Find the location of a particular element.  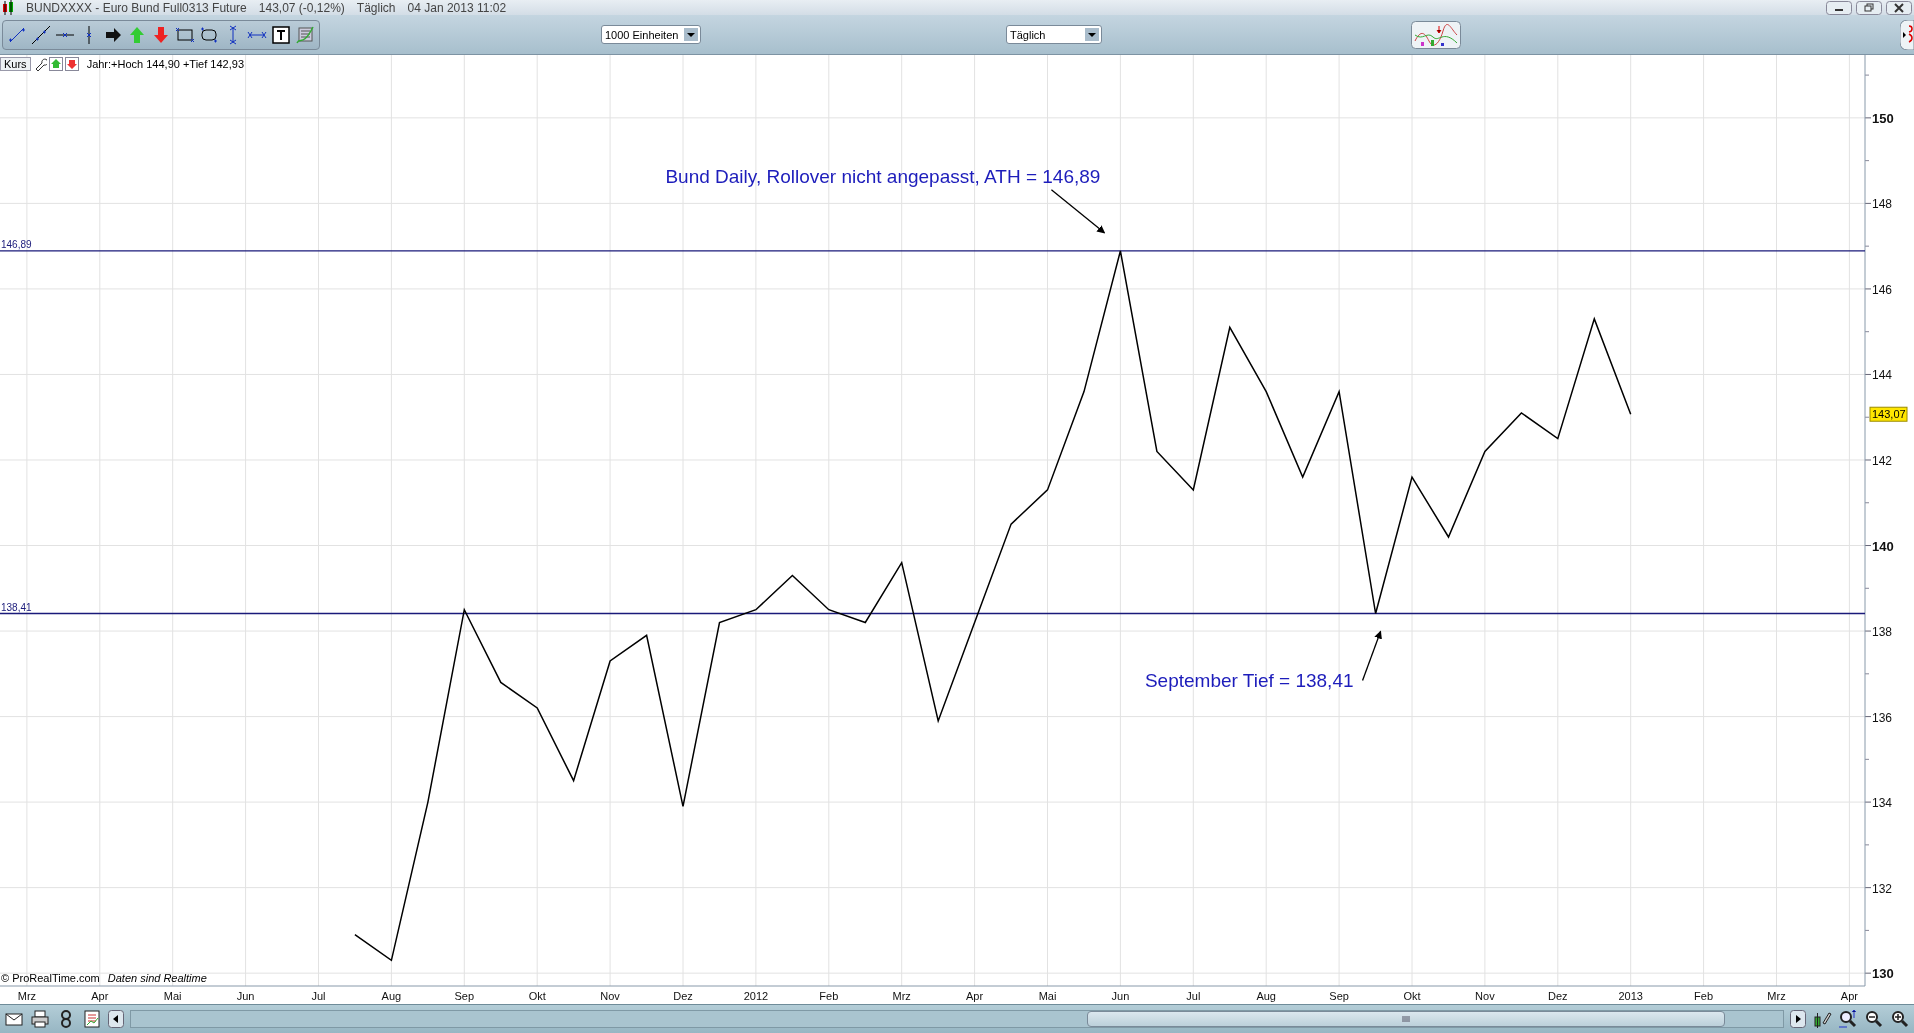

level-label: 138,41 is located at coordinates (16, 607).